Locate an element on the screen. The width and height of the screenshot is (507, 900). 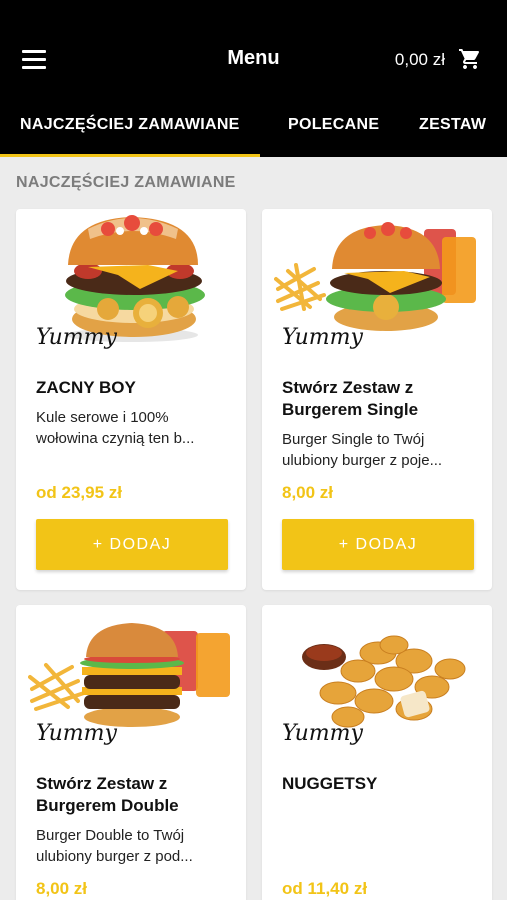
tab-najczesciej-zamawiane: NAJCZĘŚCIEJ ZAMAWIANE is located at coordinates (130, 132).